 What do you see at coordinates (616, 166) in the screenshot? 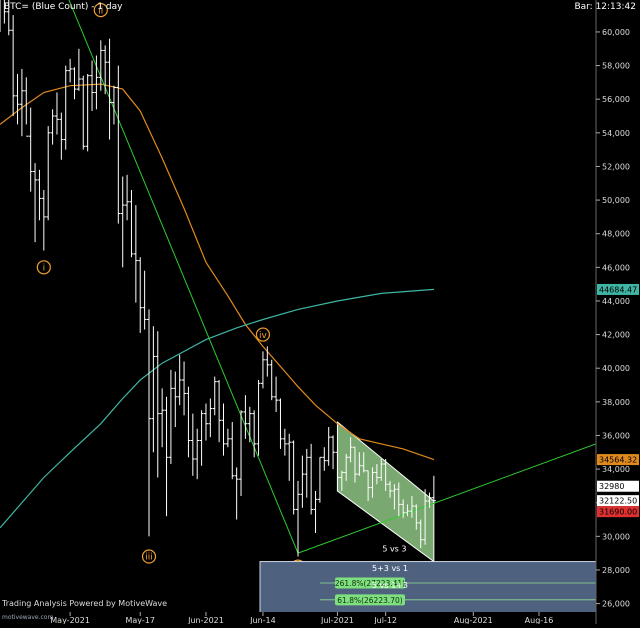
I see `y-tick-label: 52,000` at bounding box center [616, 166].